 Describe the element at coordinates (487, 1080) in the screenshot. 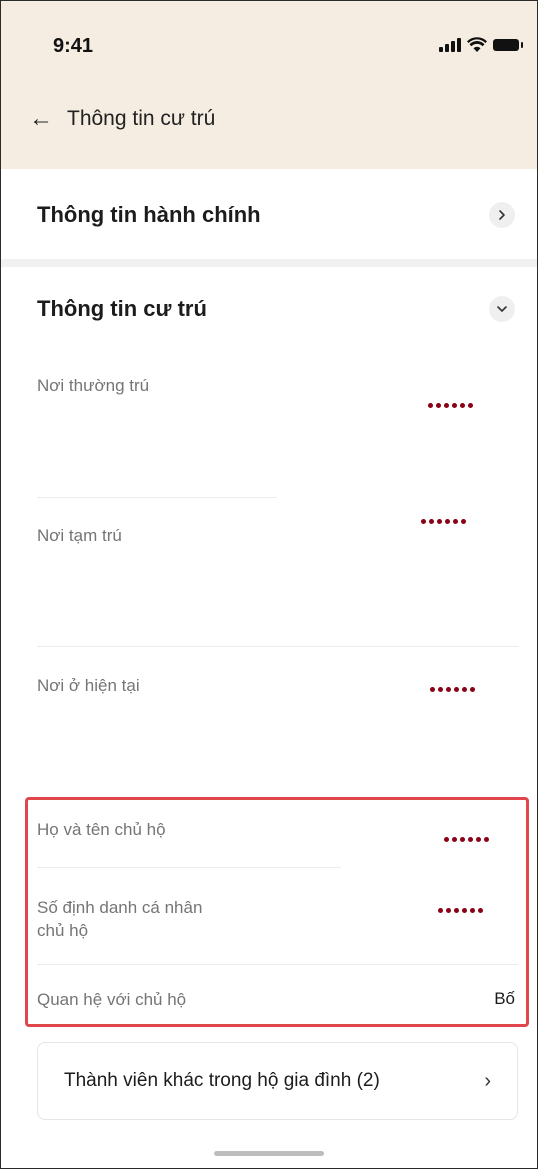

I see `chevron-right-icon: ›` at that location.